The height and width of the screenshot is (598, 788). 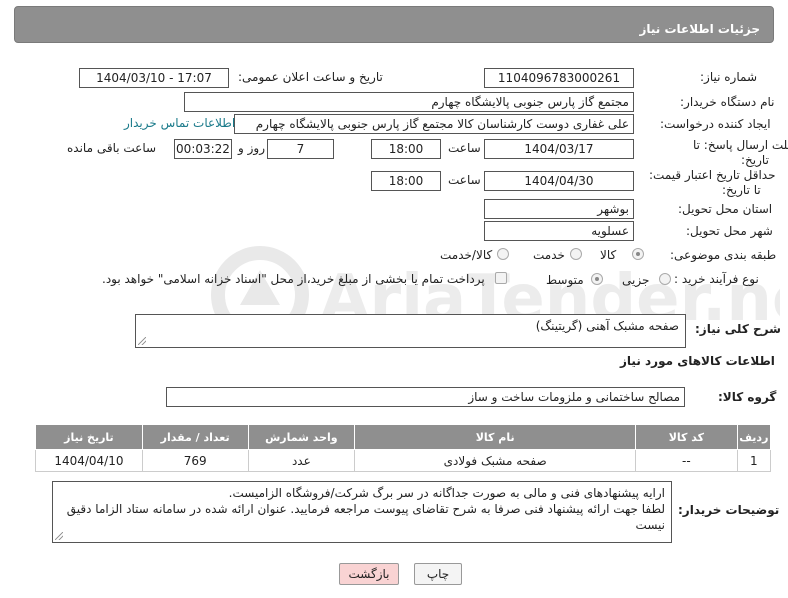 I want to click on price-validity-label-2: تا تاریخ:, so click(x=741, y=190).